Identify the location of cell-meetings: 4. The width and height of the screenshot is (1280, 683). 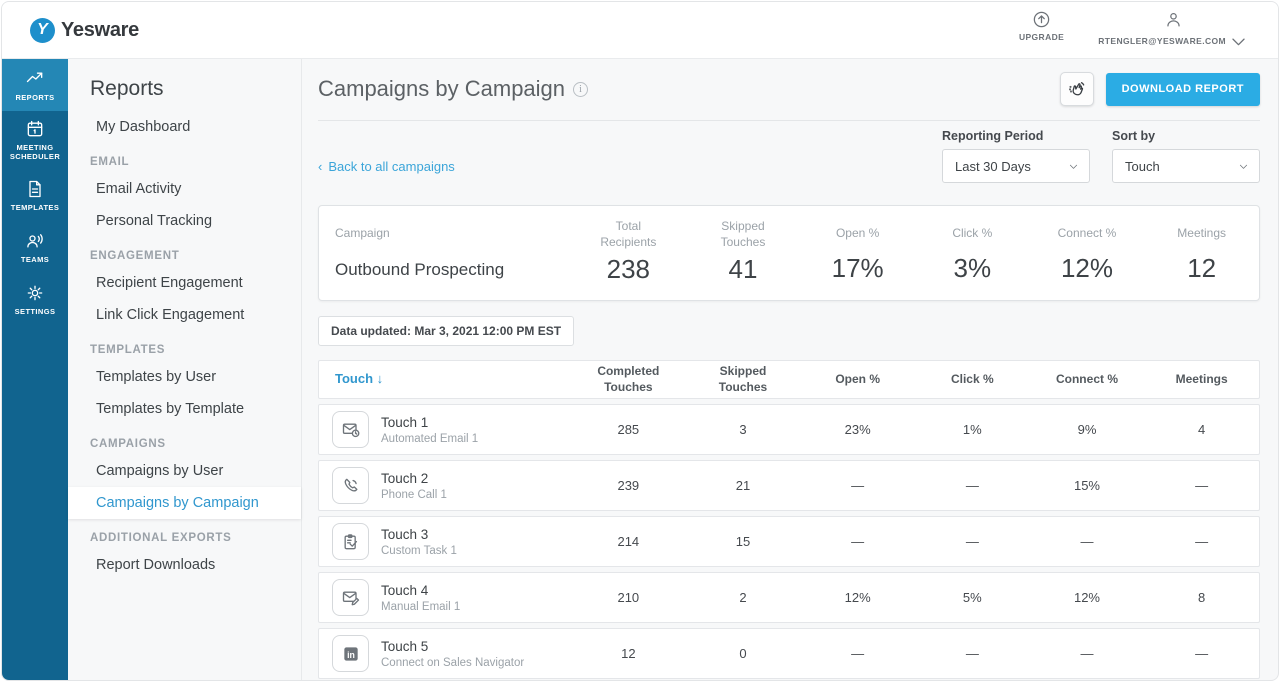
(1202, 430).